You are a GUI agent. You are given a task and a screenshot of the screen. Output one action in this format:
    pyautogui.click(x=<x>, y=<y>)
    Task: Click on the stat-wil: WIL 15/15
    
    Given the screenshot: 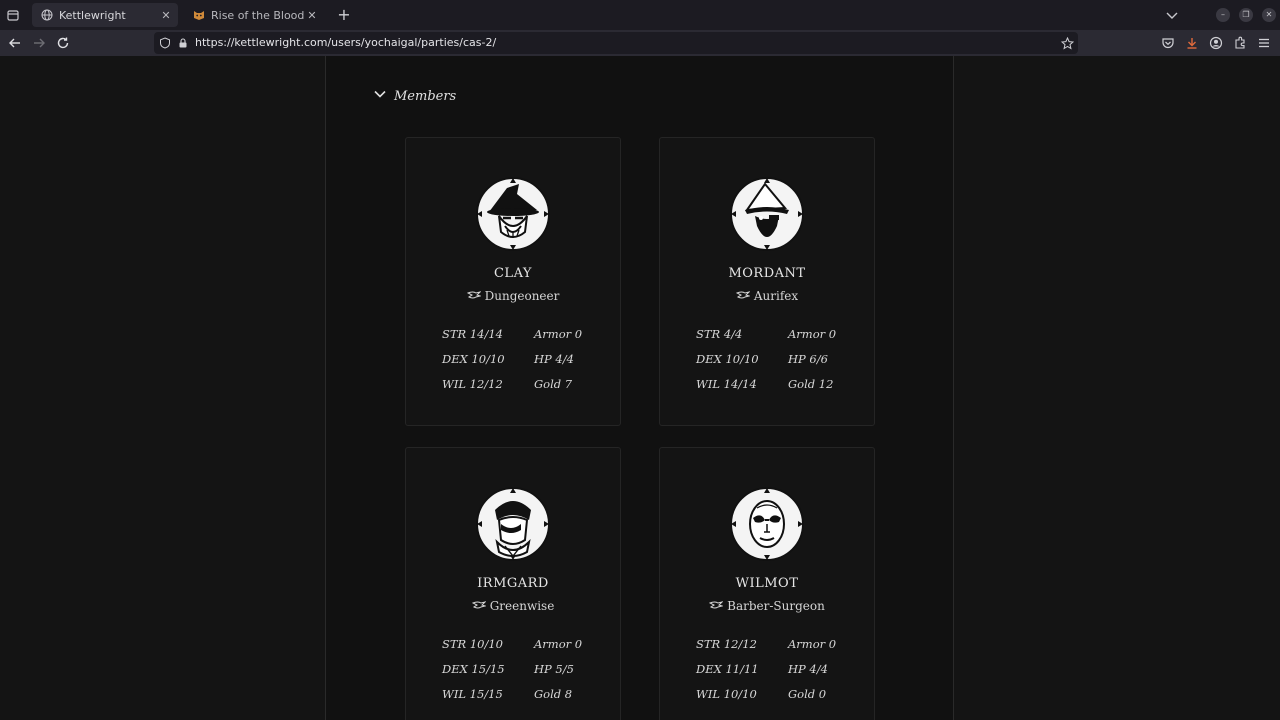 What is the action you would take?
    pyautogui.click(x=472, y=694)
    